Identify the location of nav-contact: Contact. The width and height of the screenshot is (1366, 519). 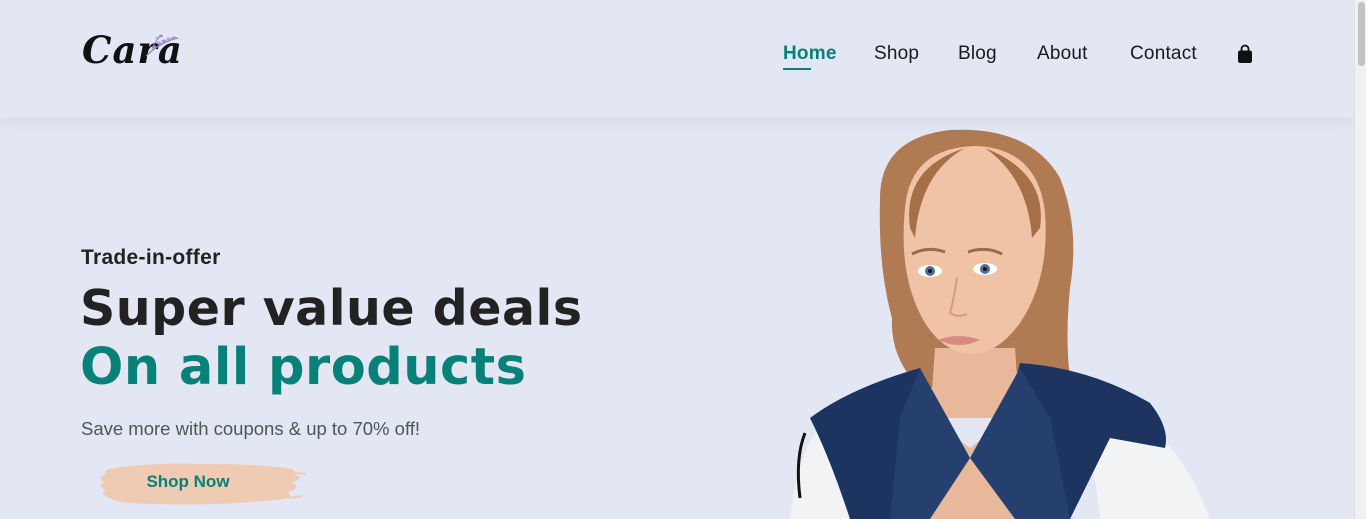
(1163, 54).